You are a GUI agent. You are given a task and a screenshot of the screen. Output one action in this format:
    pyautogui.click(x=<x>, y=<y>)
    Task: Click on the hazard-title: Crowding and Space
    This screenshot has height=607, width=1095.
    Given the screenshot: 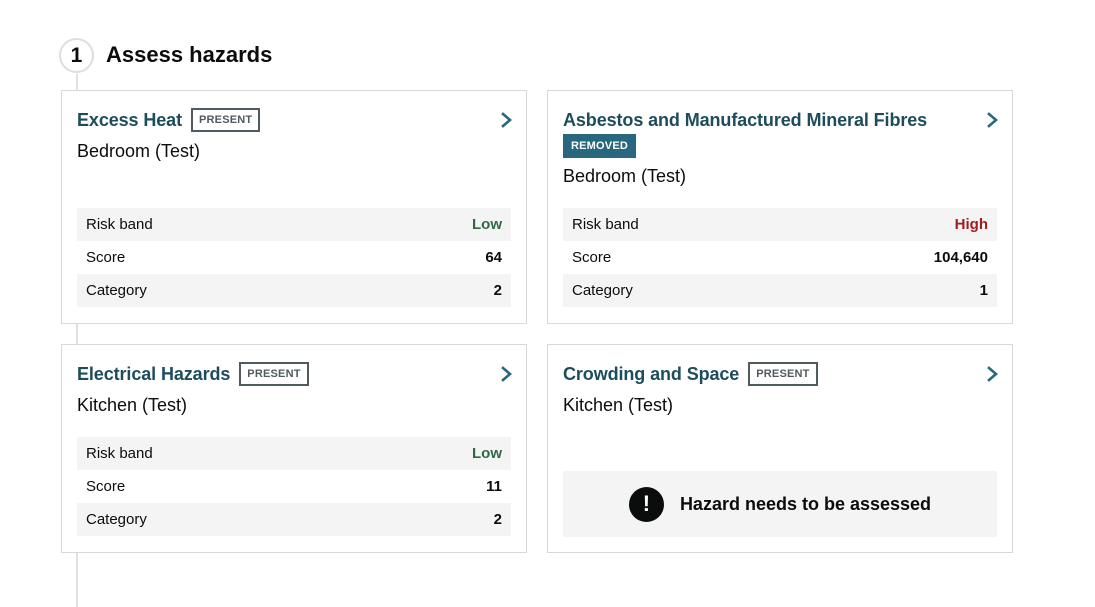 What is the action you would take?
    pyautogui.click(x=651, y=374)
    